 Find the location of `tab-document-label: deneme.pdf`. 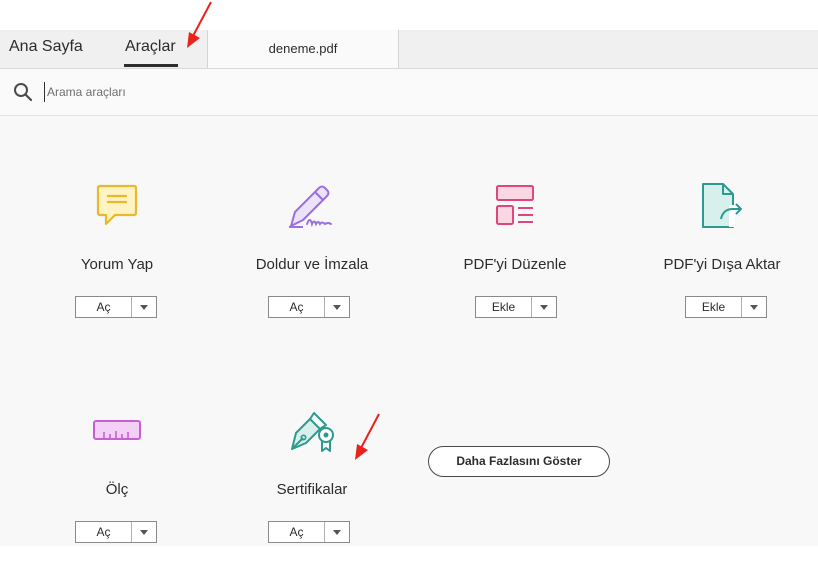

tab-document-label: deneme.pdf is located at coordinates (303, 48).